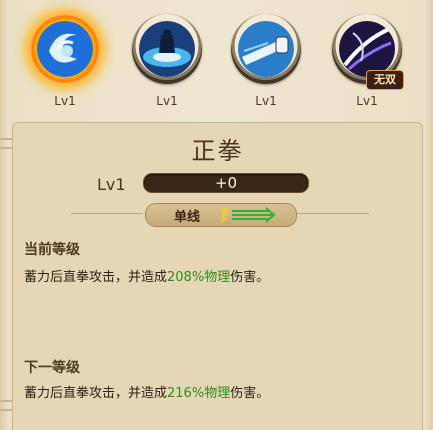 The image size is (433, 430). What do you see at coordinates (167, 49) in the screenshot?
I see `shockwave-icon` at bounding box center [167, 49].